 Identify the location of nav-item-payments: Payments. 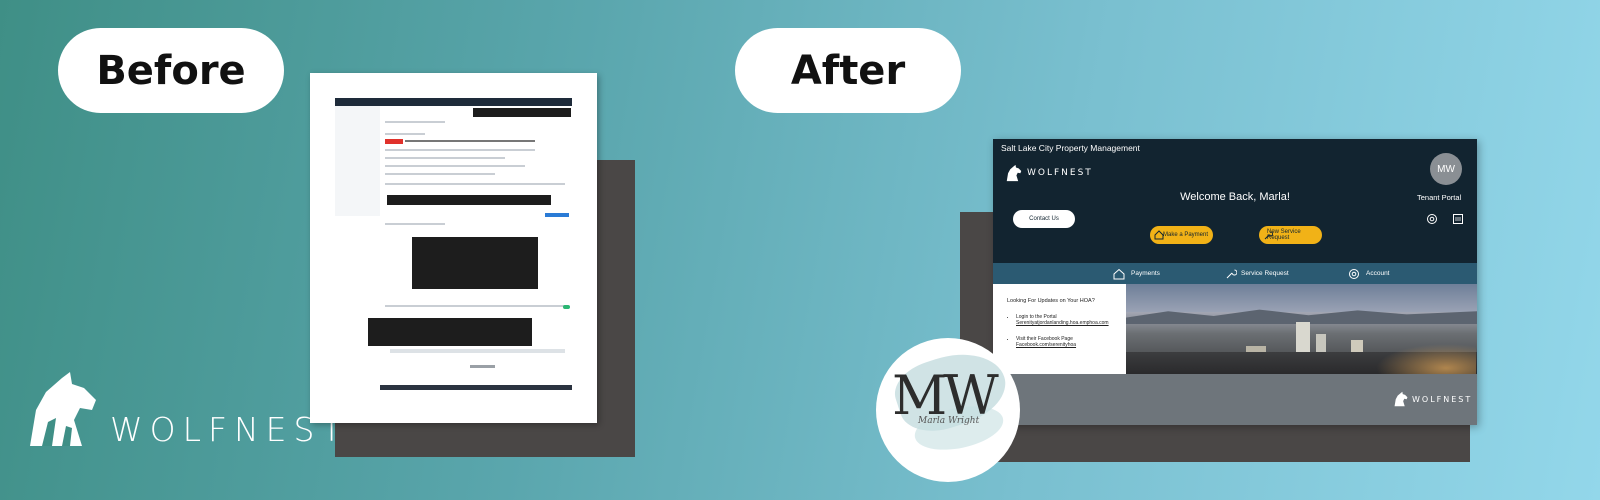
(1136, 273).